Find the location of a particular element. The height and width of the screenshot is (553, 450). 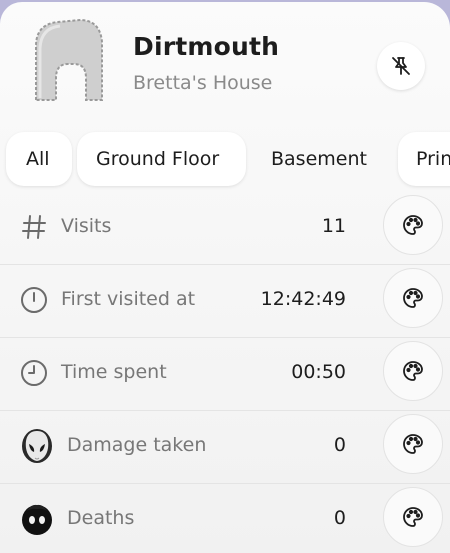

clock-icon is located at coordinates (34, 373).